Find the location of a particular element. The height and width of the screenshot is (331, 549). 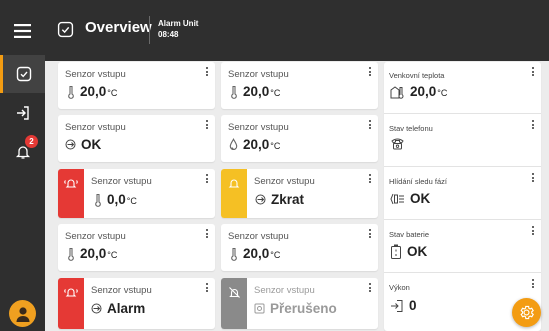

sensor-card-alarm: Senzor vstupu Alarm is located at coordinates (136, 303).